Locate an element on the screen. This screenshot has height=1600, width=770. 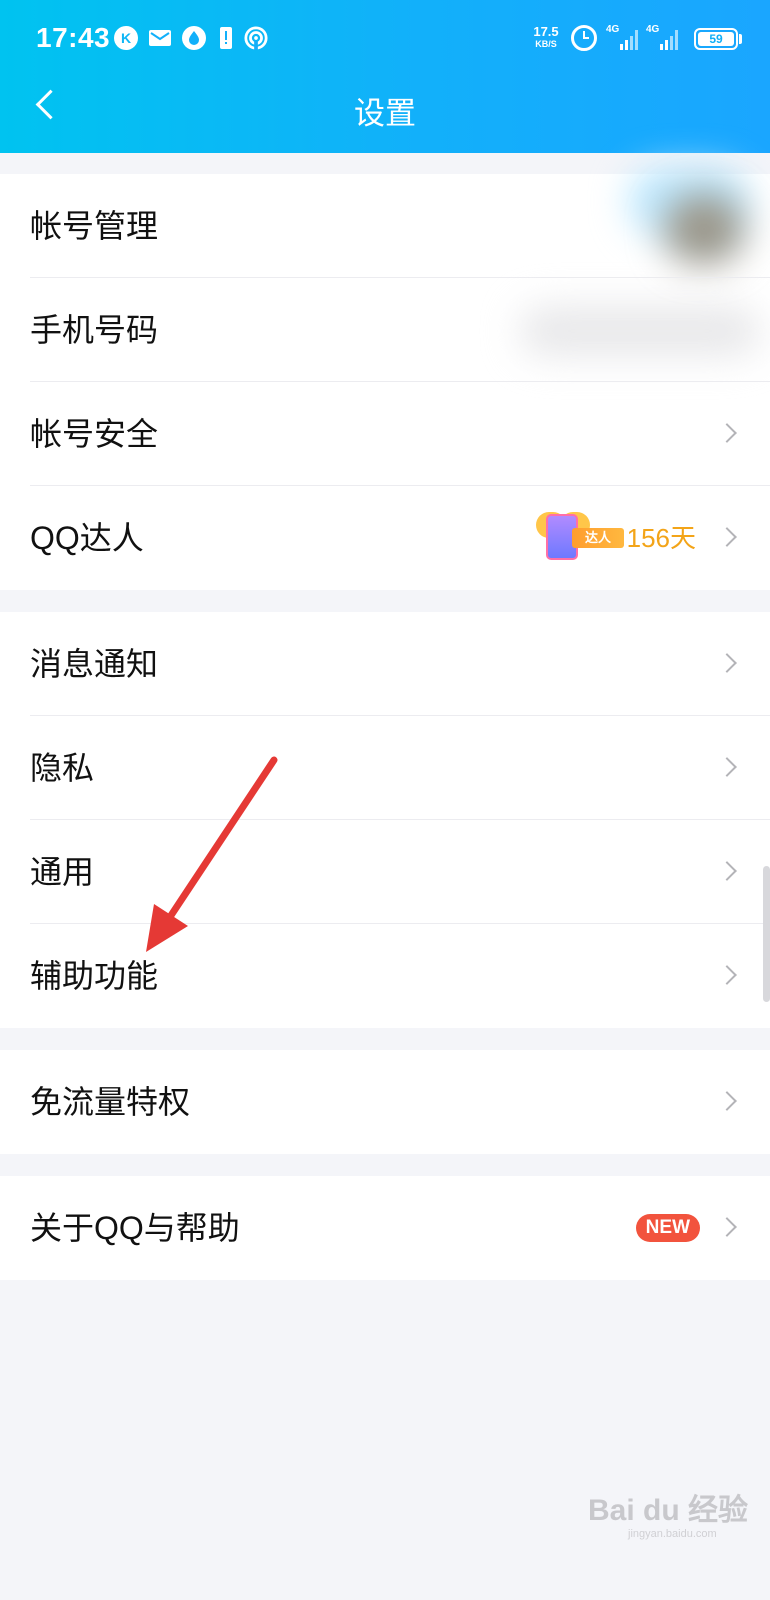
accessibility-row: 辅助功能 is located at coordinates (385, 976).